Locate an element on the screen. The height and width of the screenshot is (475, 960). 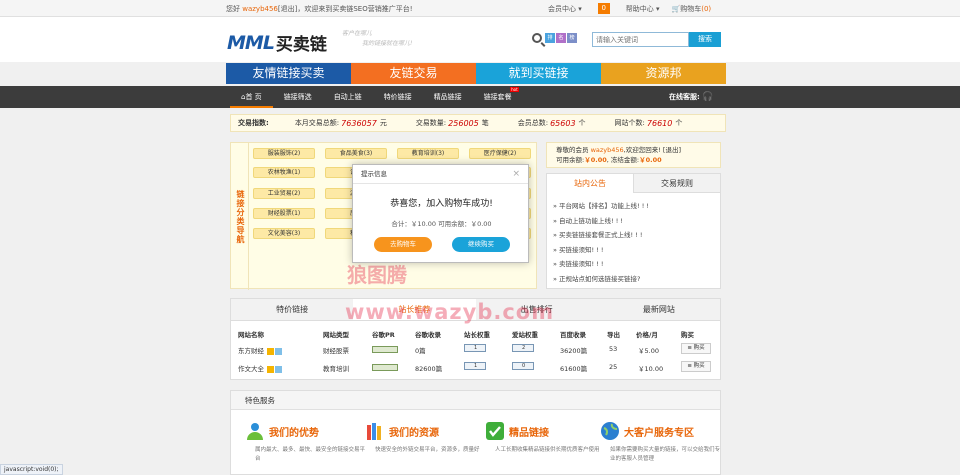
go-to-cart-button: 去购物车 is located at coordinates (403, 244).